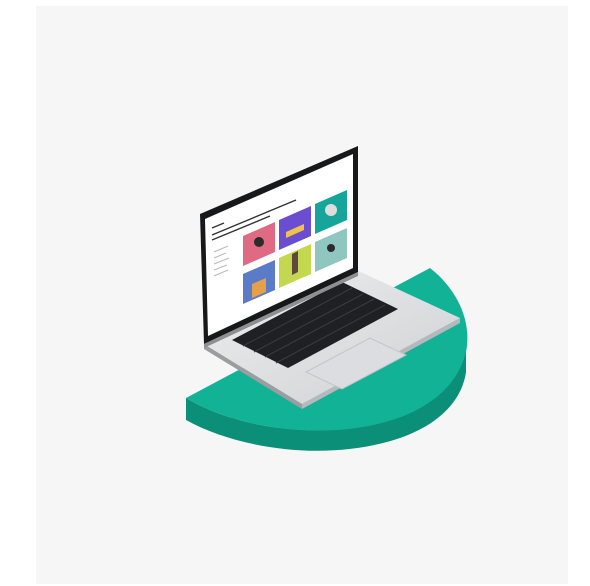 This screenshot has height=586, width=590. What do you see at coordinates (331, 248) in the screenshot?
I see `thumbnail-6-figure` at bounding box center [331, 248].